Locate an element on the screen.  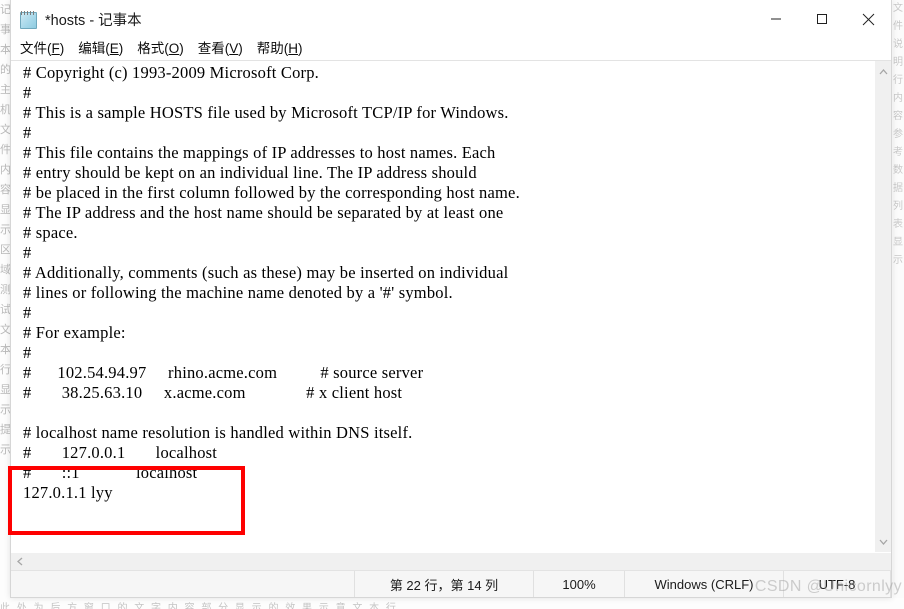
text-line: # For example: is located at coordinates (74, 332).